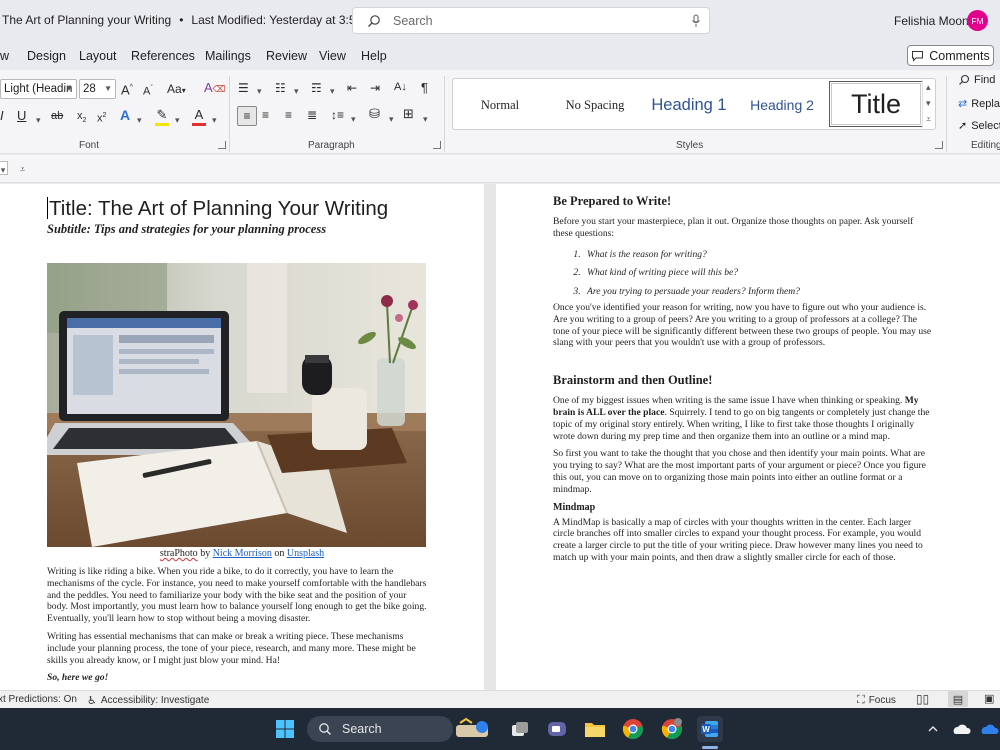  What do you see at coordinates (989, 698) in the screenshot?
I see `web-layout-icon: ▣` at bounding box center [989, 698].